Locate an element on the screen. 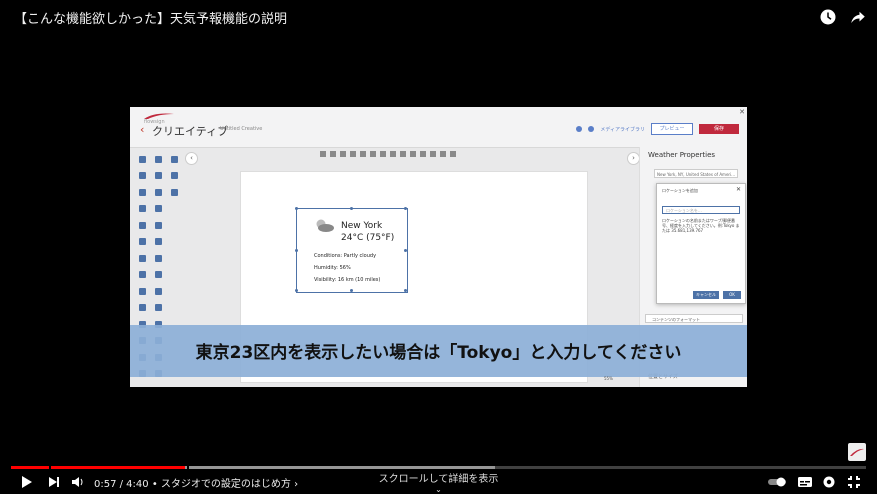 The height and width of the screenshot is (494, 877). video-title: 【こんな機能欲しかった】天気予報機能の説明 is located at coordinates (151, 19).